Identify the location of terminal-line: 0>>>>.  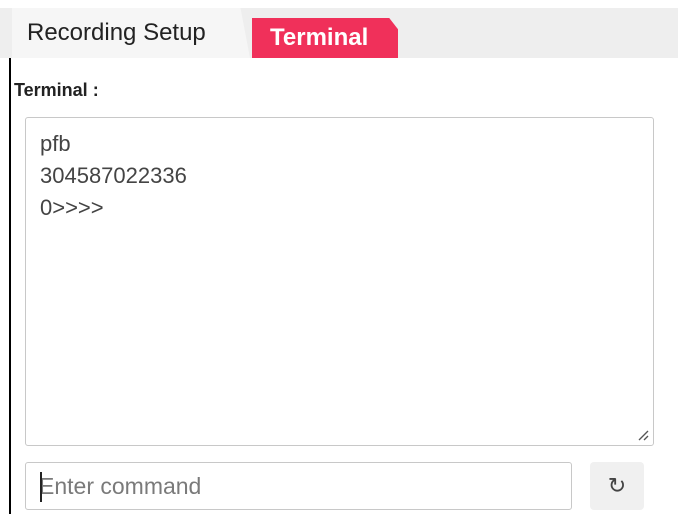
(72, 207).